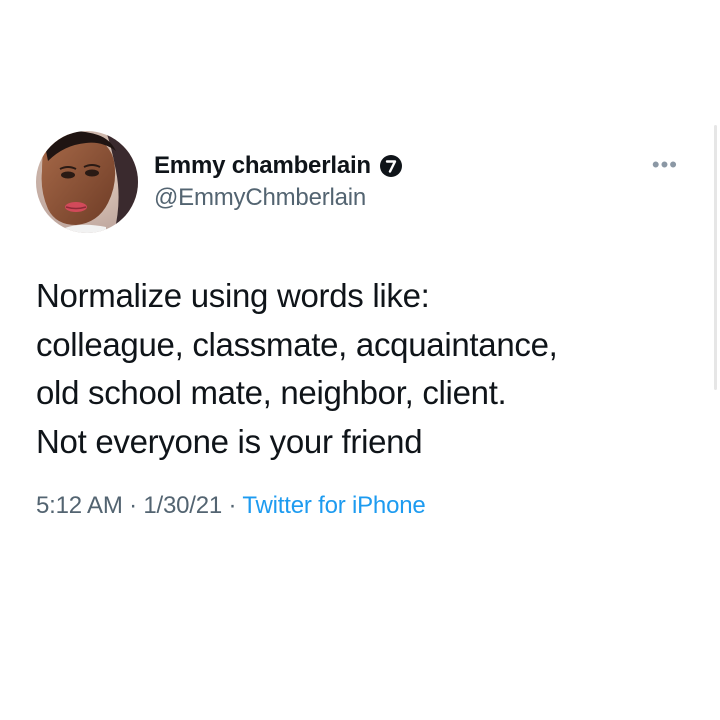 The image size is (720, 720). Describe the element at coordinates (271, 392) in the screenshot. I see `tweet-line: old school mate, neighbor, client.` at that location.